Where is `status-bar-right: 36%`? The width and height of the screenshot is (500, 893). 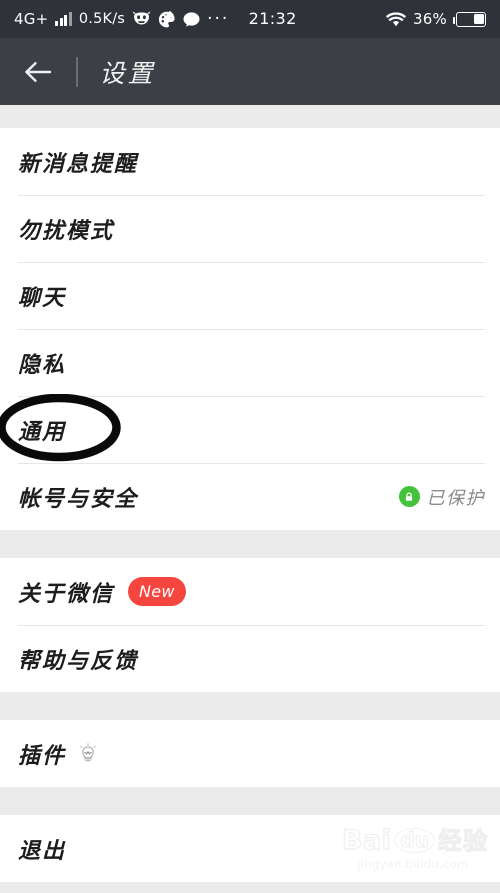
status-bar-right: 36% is located at coordinates (436, 18).